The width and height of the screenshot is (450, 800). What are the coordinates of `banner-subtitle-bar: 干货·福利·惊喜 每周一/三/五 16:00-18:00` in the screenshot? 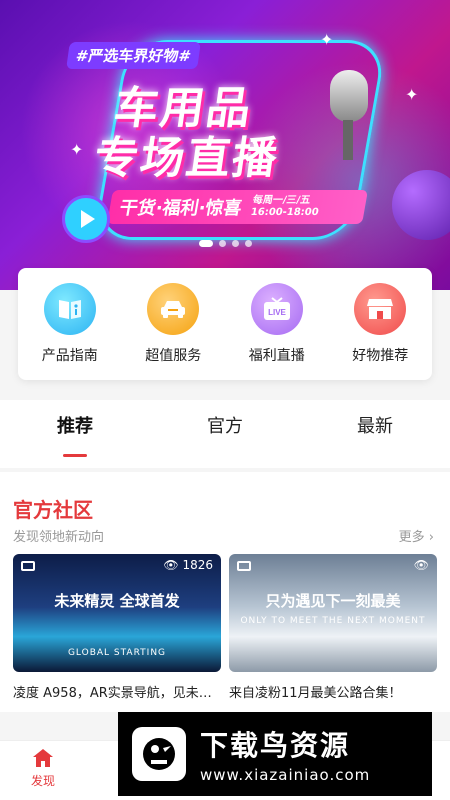 It's located at (237, 207).